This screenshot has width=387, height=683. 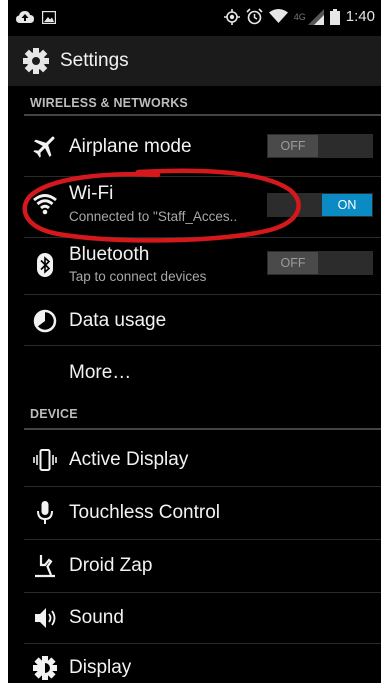 I want to click on cloud-upload-icon, so click(x=25, y=17).